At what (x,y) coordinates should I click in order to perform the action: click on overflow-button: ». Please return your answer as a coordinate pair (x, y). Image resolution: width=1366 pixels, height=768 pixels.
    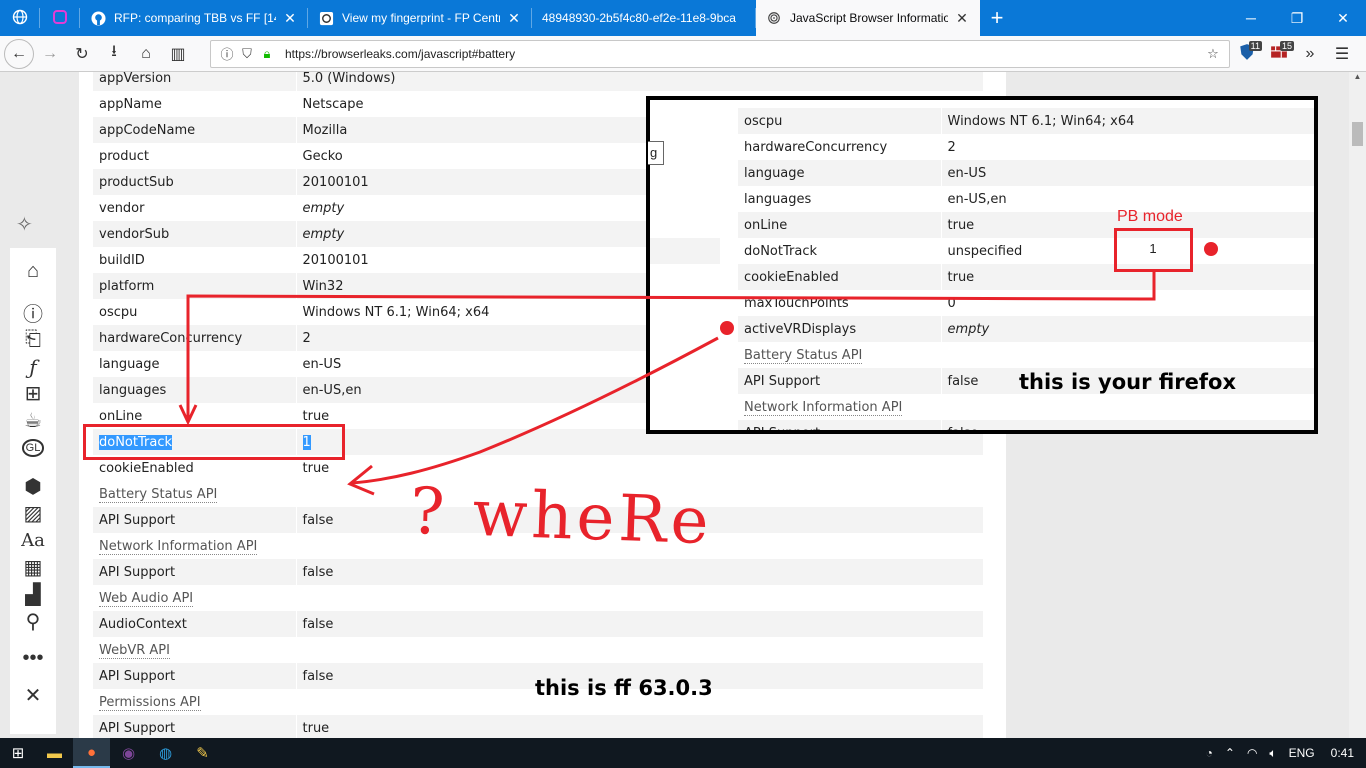
    Looking at the image, I should click on (1310, 54).